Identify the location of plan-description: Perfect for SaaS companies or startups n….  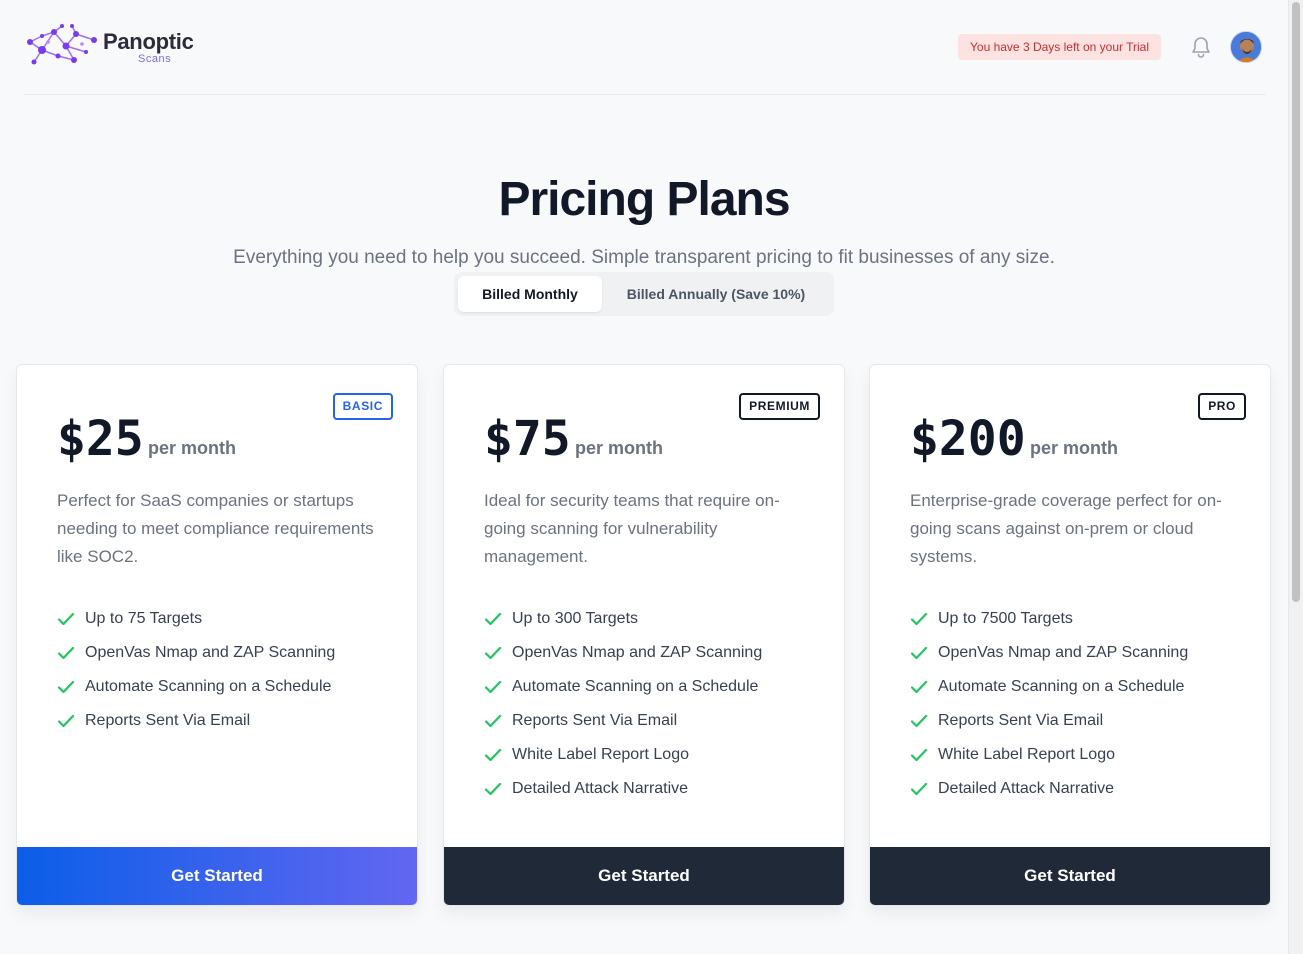
(215, 528).